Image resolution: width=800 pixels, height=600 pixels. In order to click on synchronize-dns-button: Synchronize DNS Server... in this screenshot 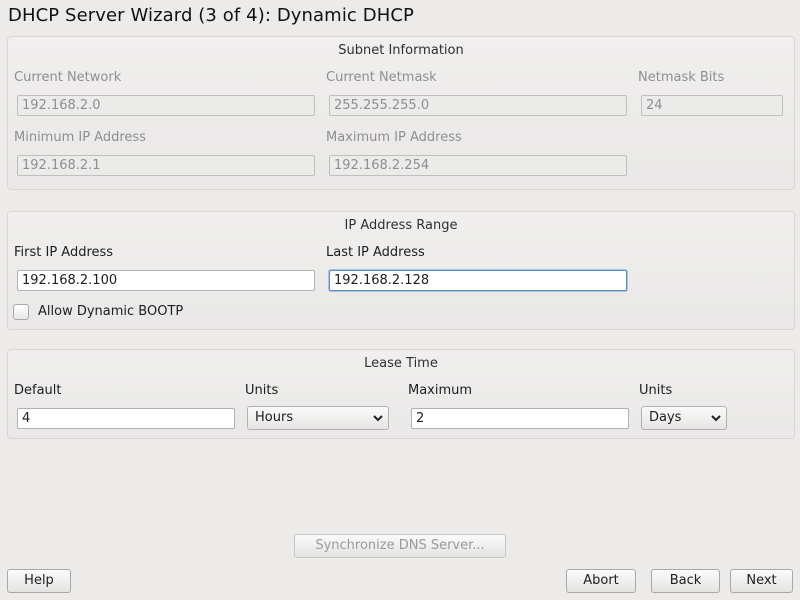, I will do `click(400, 546)`.